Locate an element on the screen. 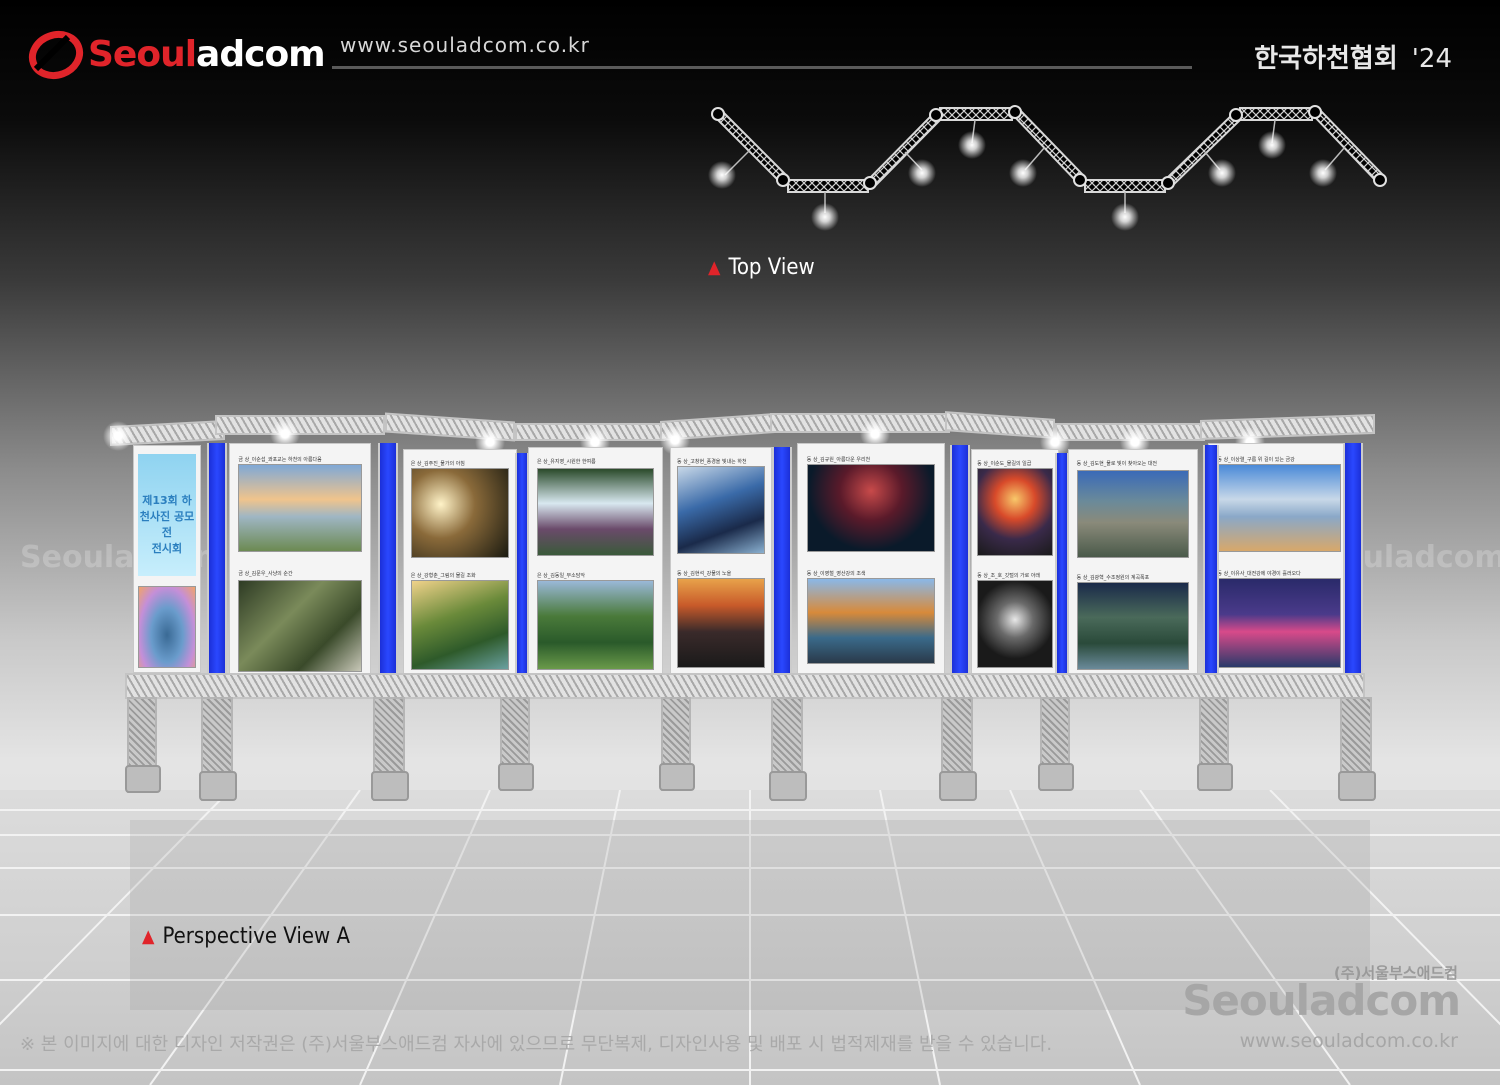 The image size is (1500, 1085). photo-caption: 동 상_이상렬_구름 위 길이 있는 금강 is located at coordinates (1256, 460).